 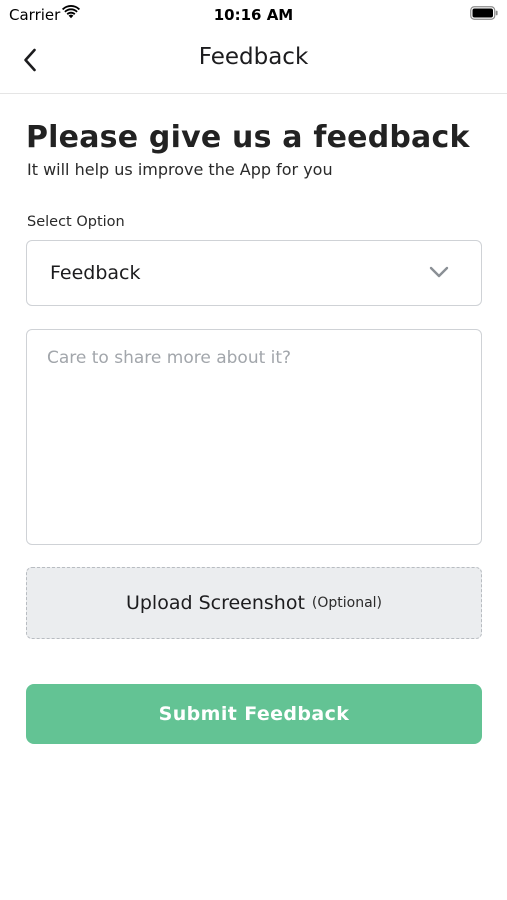 I want to click on submit-feedback-button: Submit Feedback, so click(x=254, y=714).